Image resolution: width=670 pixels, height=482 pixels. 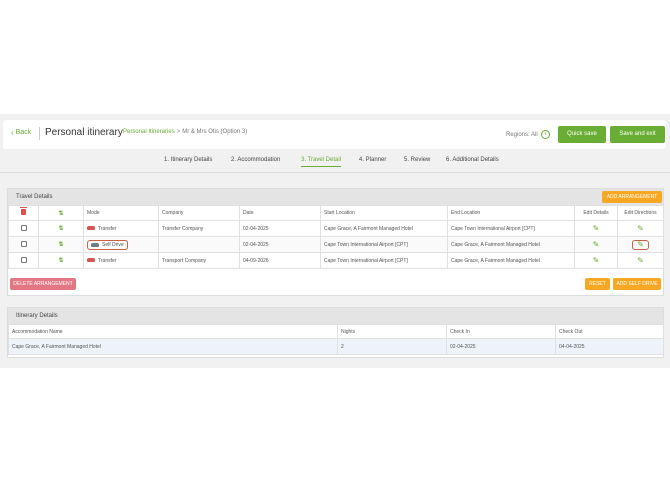 I want to click on breadcrumb-section: Personal Itineraries, so click(x=149, y=132).